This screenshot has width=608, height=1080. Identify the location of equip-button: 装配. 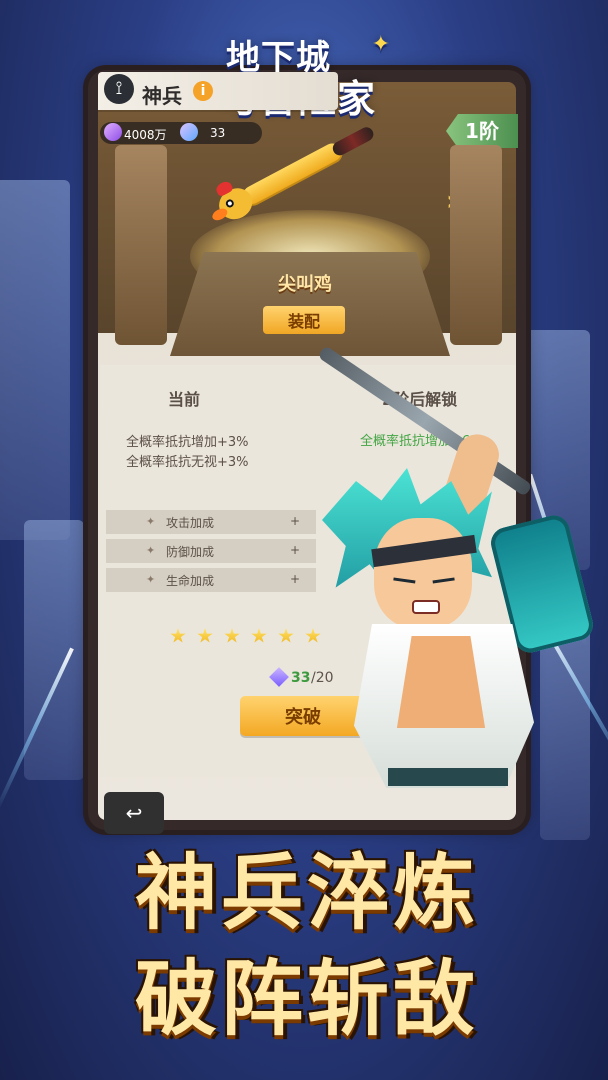
(304, 320).